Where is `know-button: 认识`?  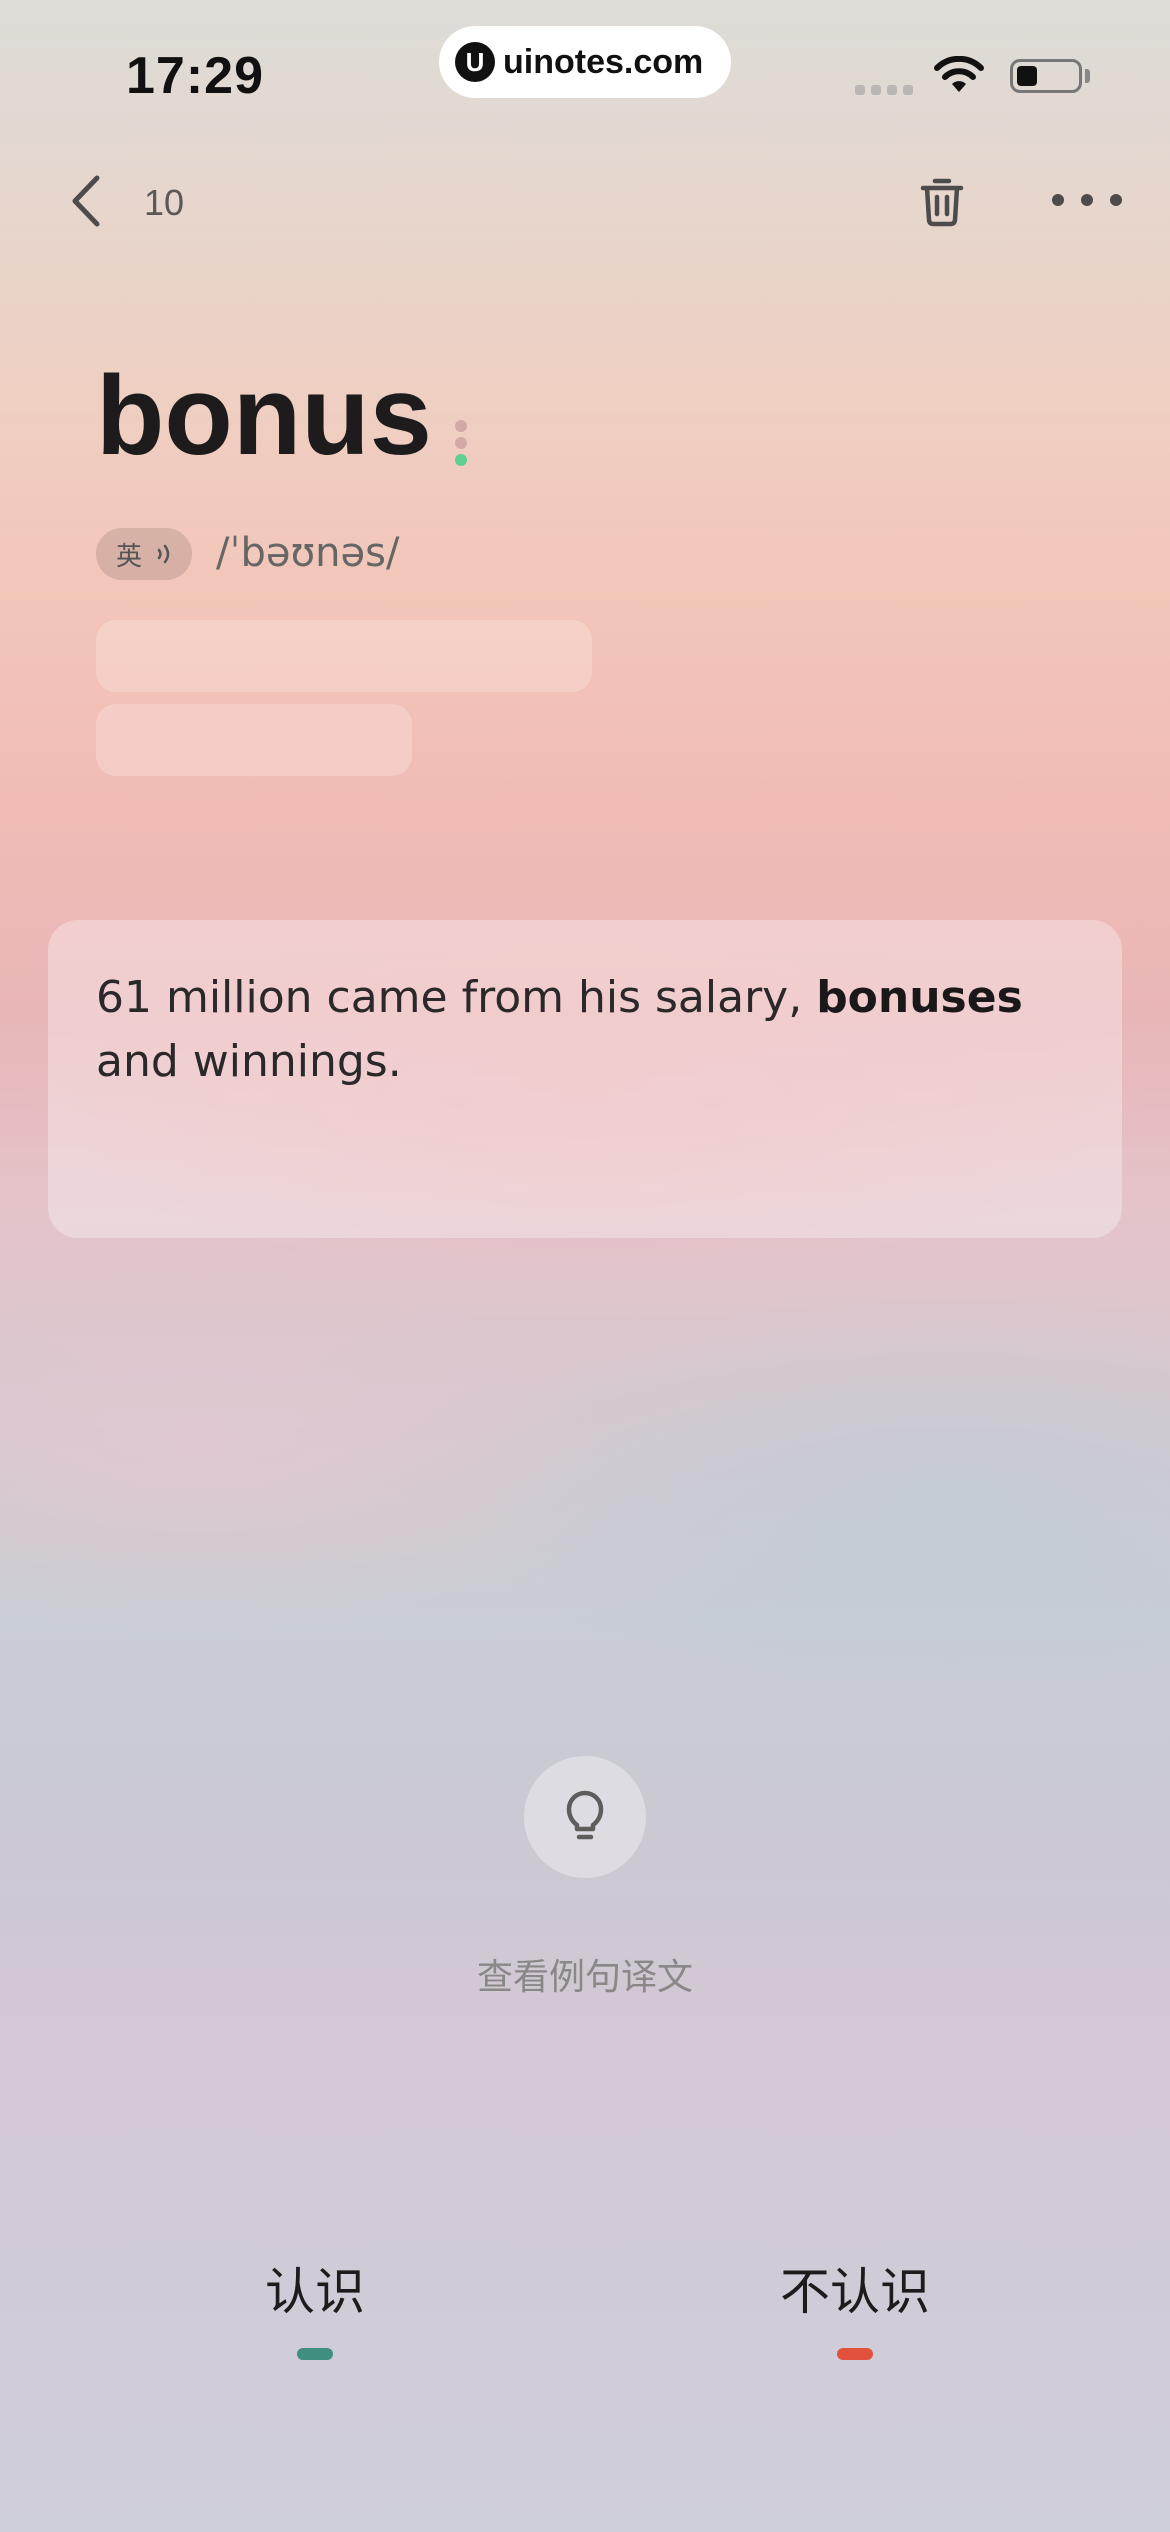
know-button: 认识 is located at coordinates (315, 2330).